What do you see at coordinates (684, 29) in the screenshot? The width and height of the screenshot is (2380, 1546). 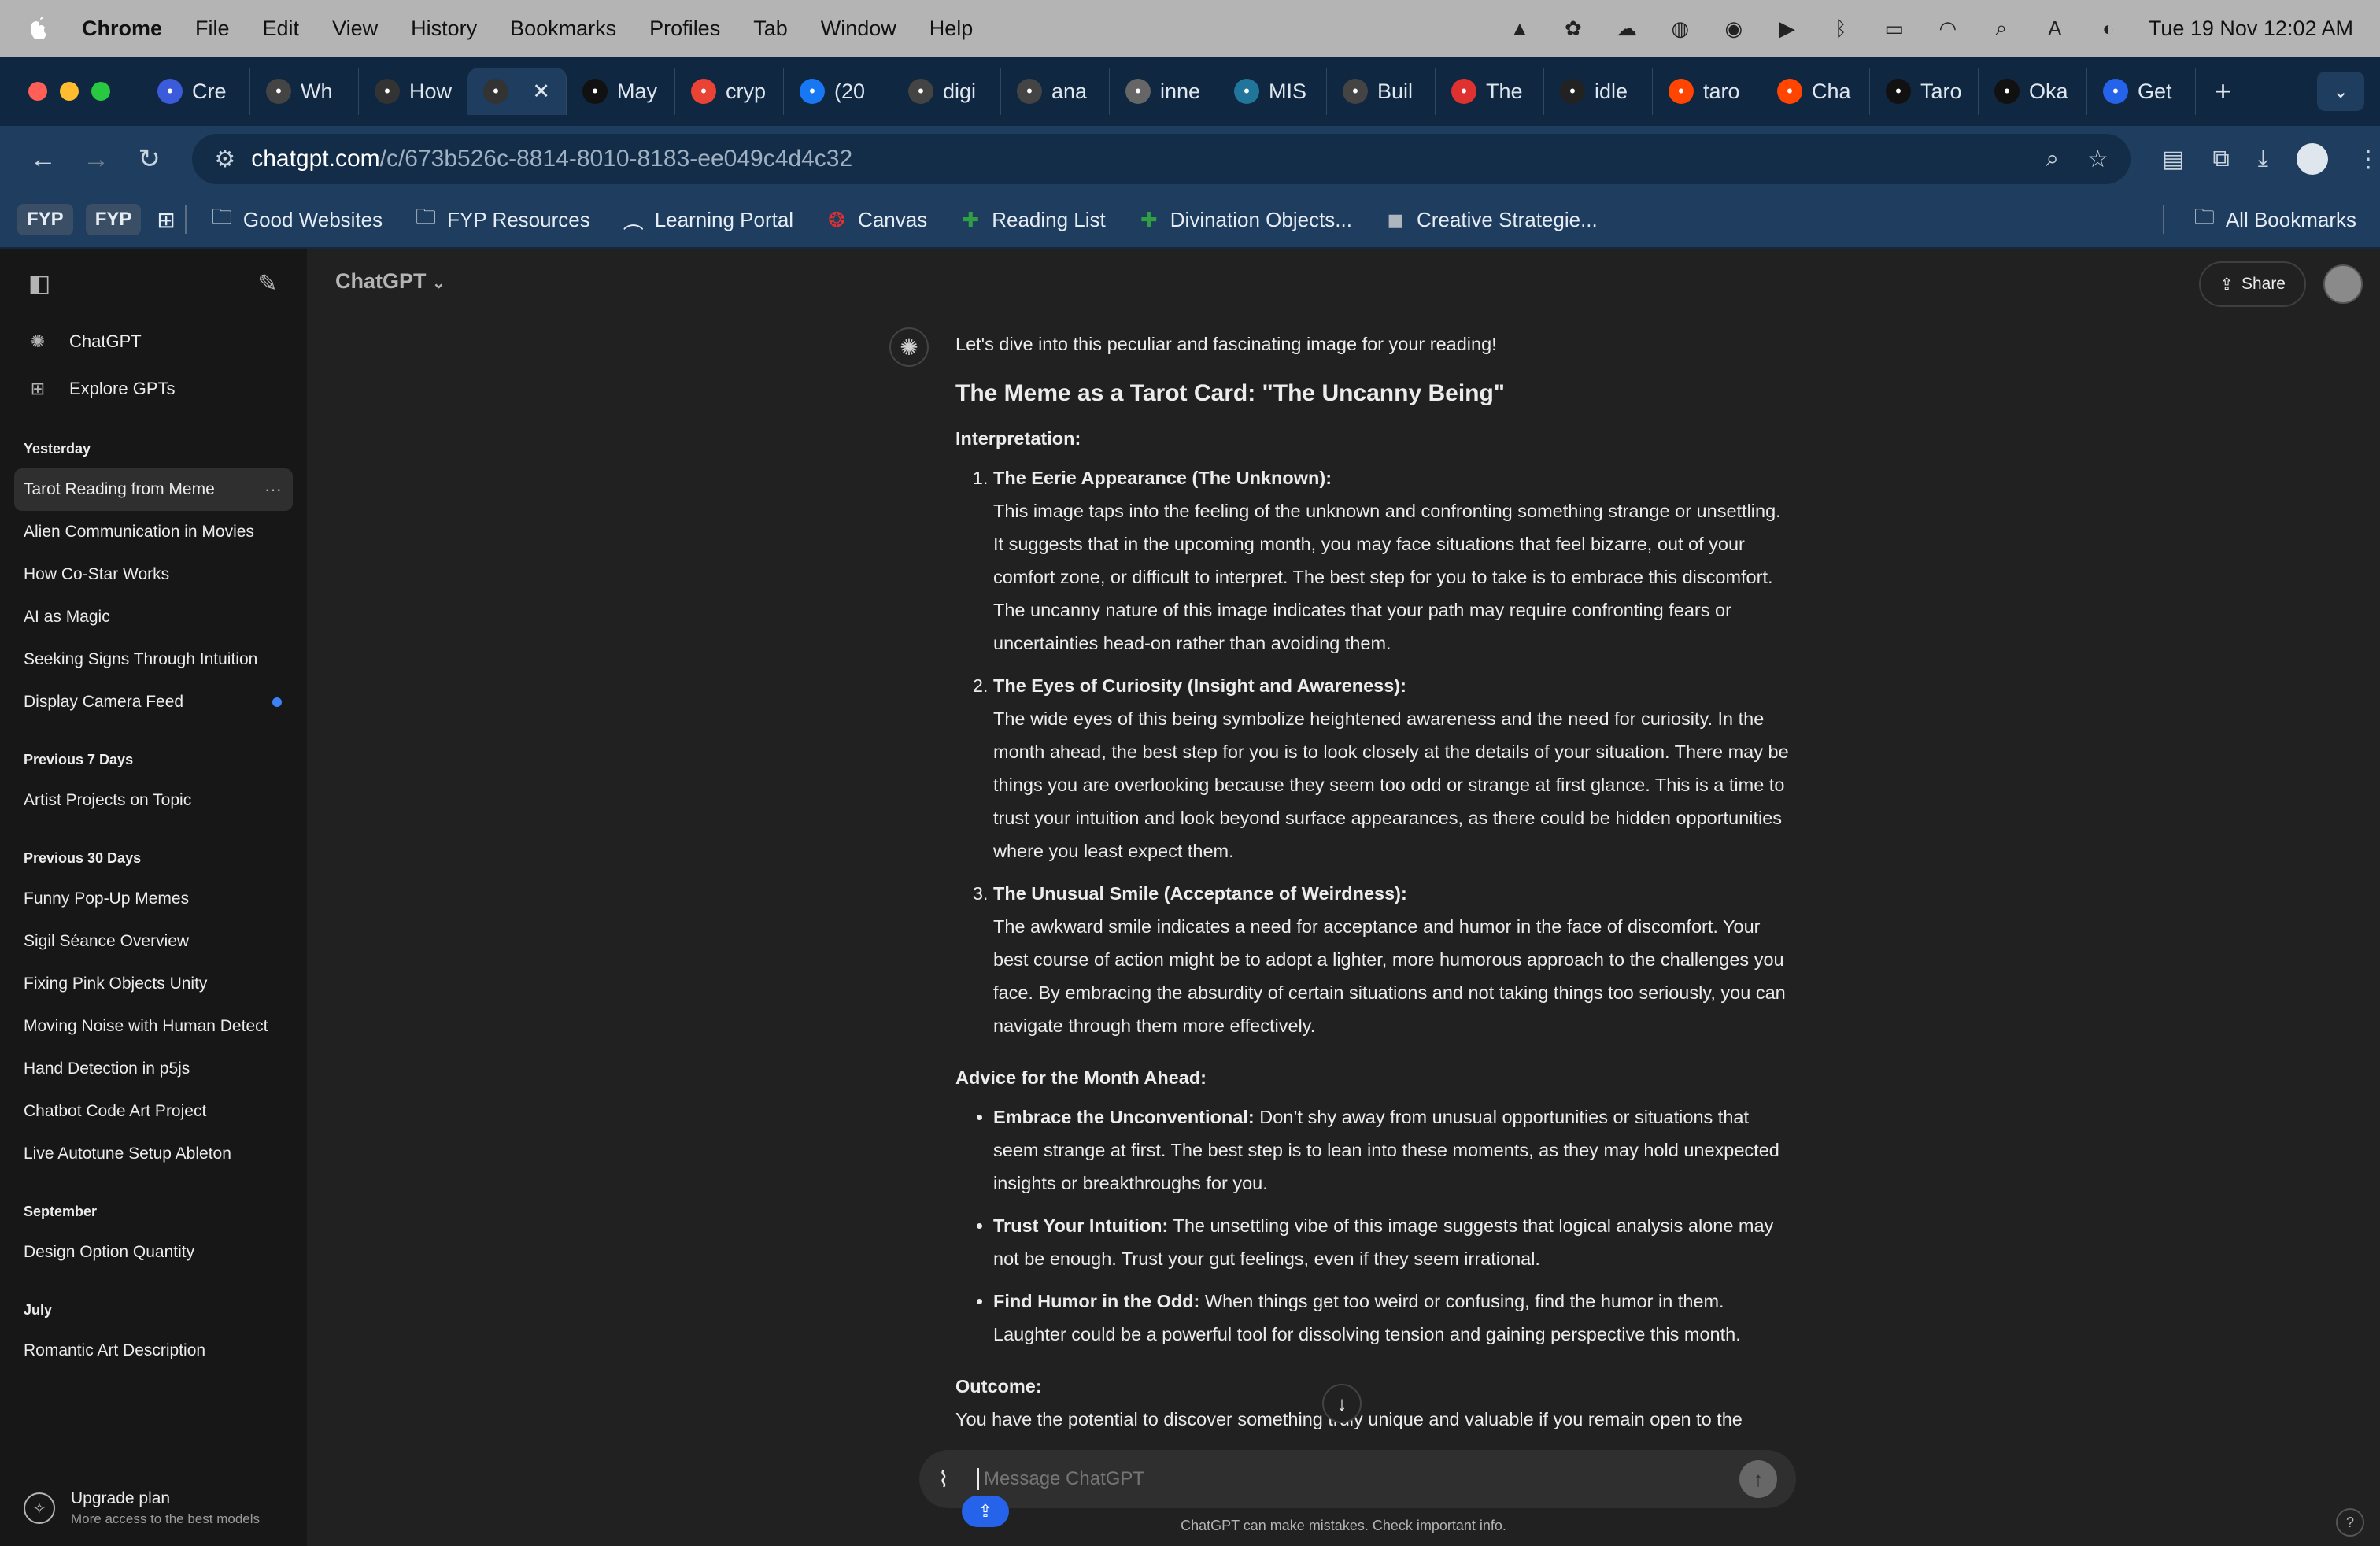 I see `menu-profiles: Profiles` at bounding box center [684, 29].